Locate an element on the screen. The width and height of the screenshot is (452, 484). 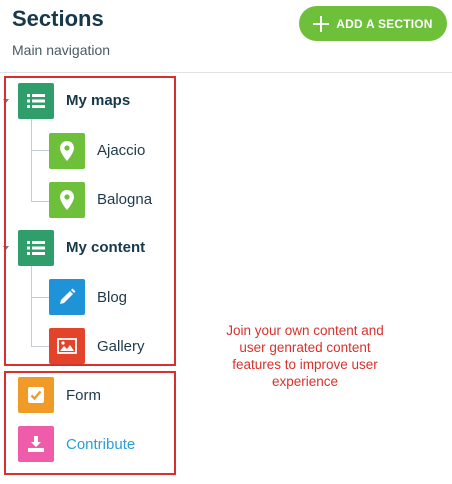
page-title: Sections is located at coordinates (58, 18).